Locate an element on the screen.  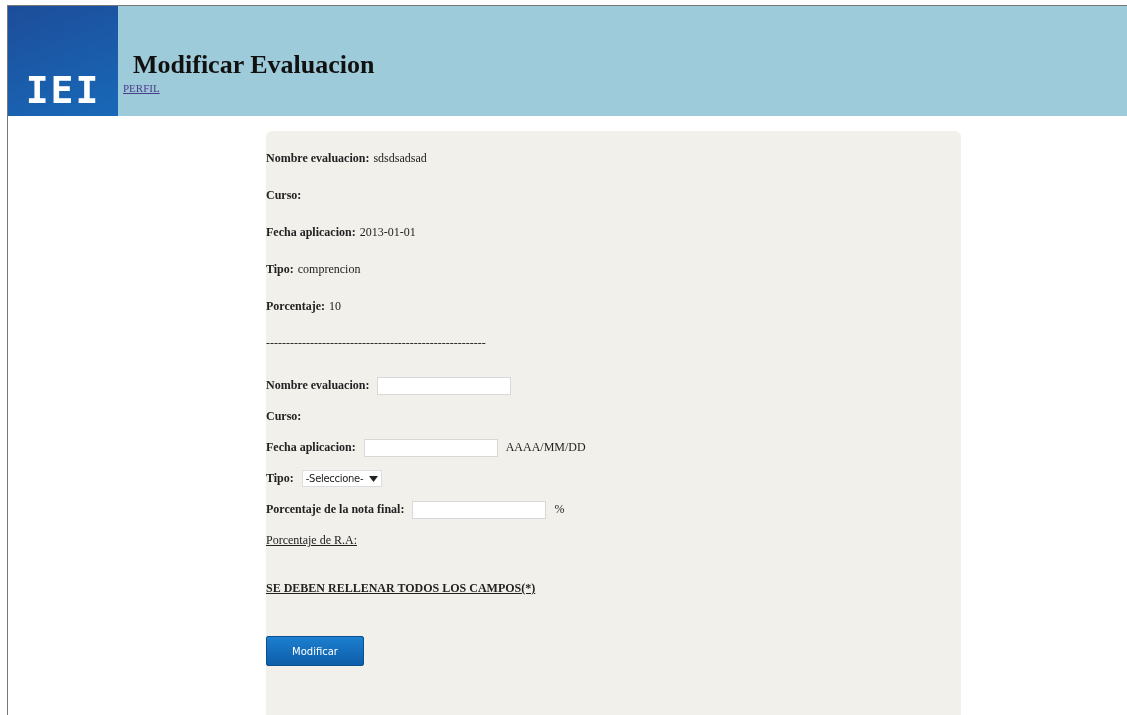
field-label: Tipo: is located at coordinates (280, 478).